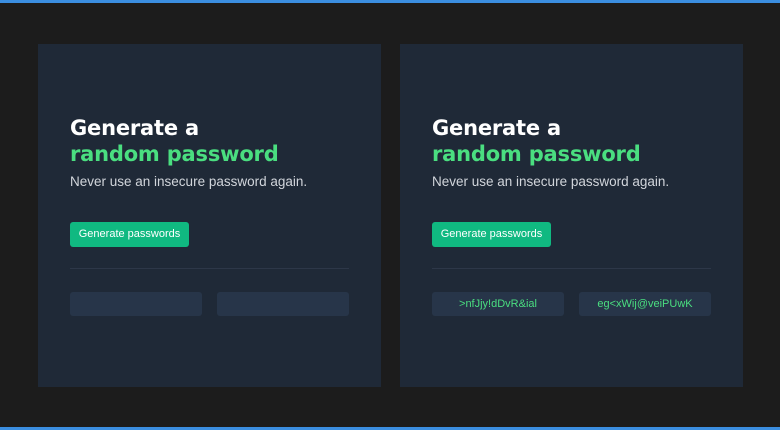 Image resolution: width=780 pixels, height=430 pixels. What do you see at coordinates (645, 304) in the screenshot?
I see `password-output-2: eg<xWij@veiPUwK` at bounding box center [645, 304].